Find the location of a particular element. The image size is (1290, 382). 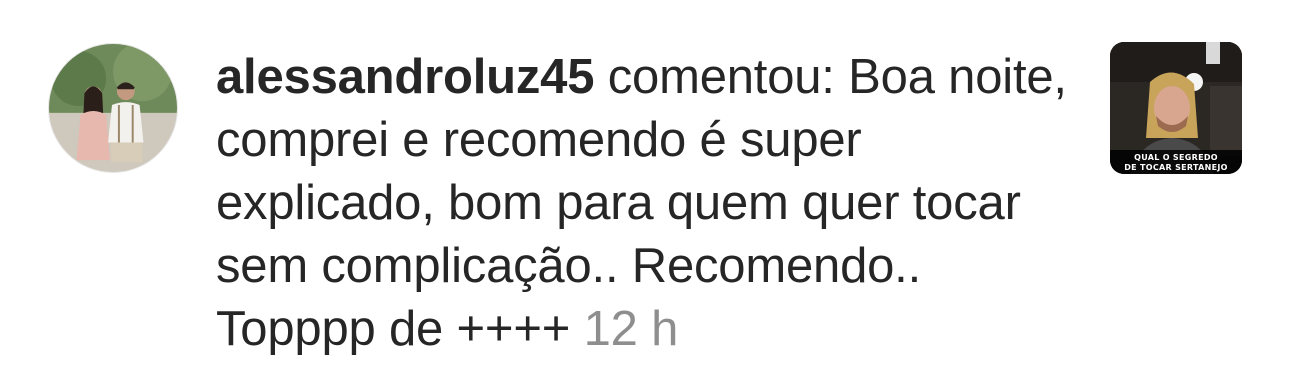

post-thumbnail: QUAL O SEGREDO DE TOCAR SERTANEJO is located at coordinates (1176, 108).